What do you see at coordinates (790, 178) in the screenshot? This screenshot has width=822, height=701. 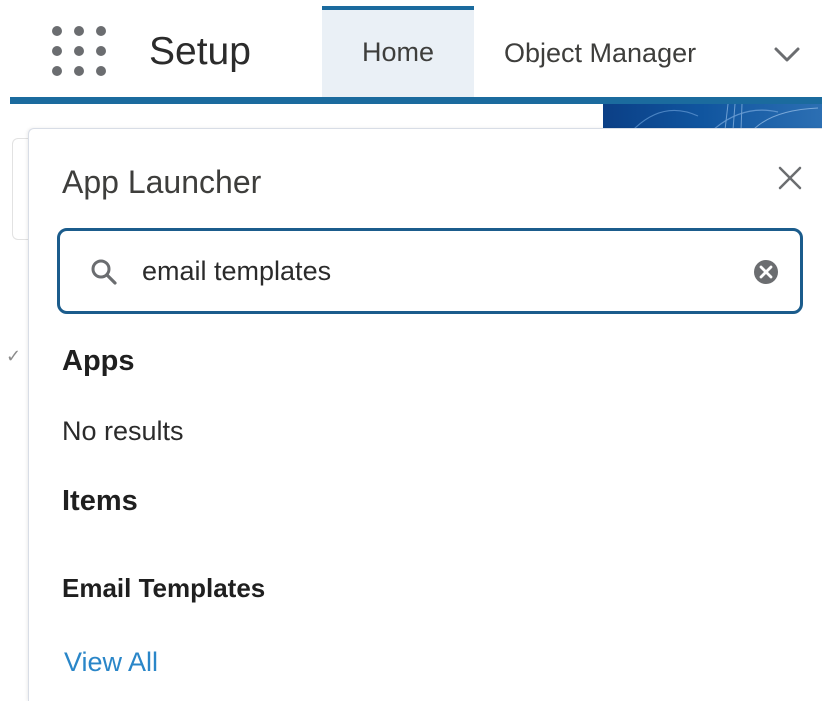 I see `close-icon` at bounding box center [790, 178].